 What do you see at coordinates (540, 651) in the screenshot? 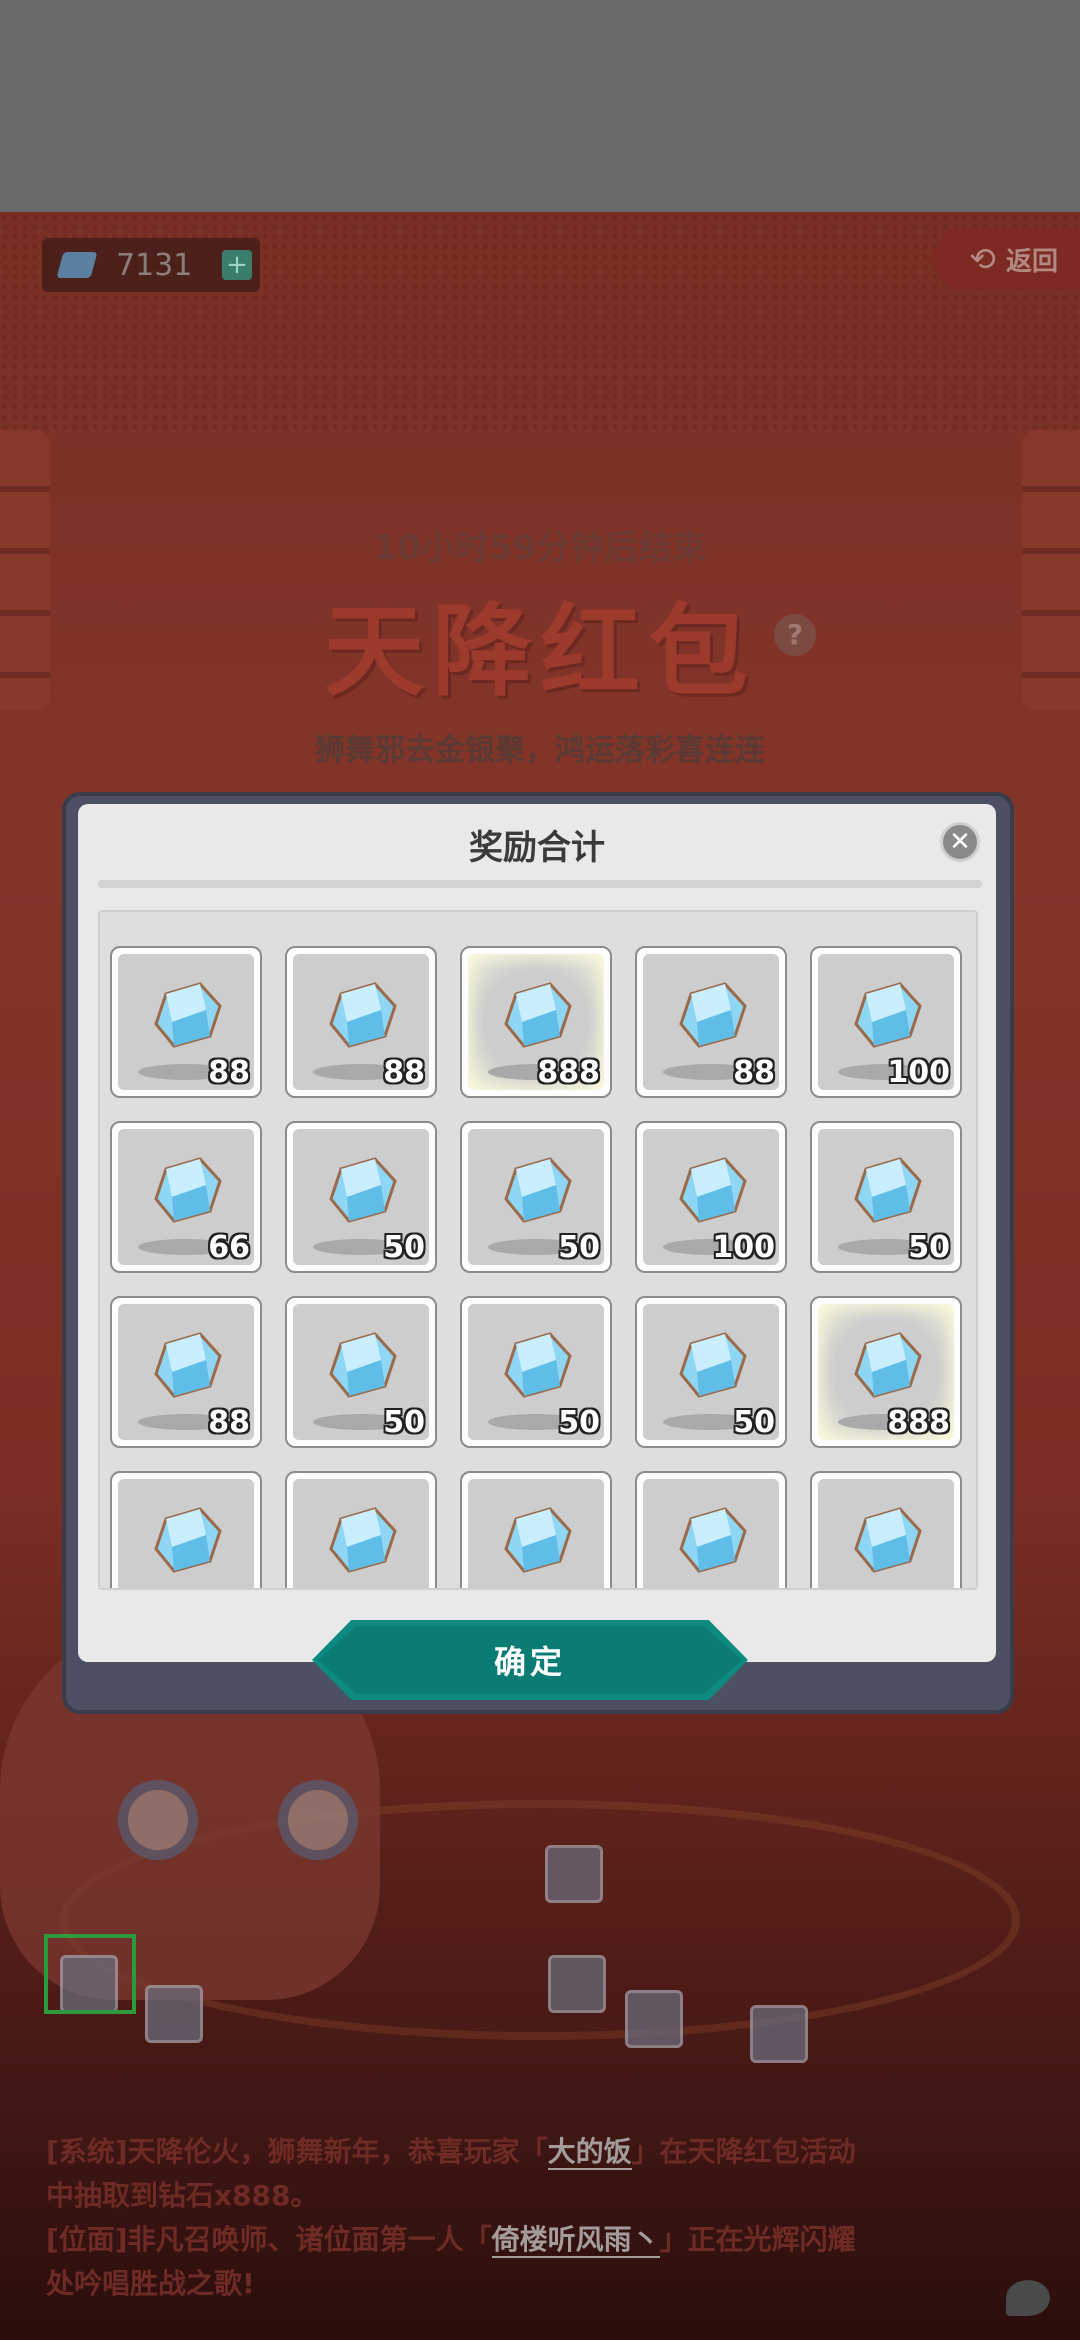
I see `event-title: 天降红包` at bounding box center [540, 651].